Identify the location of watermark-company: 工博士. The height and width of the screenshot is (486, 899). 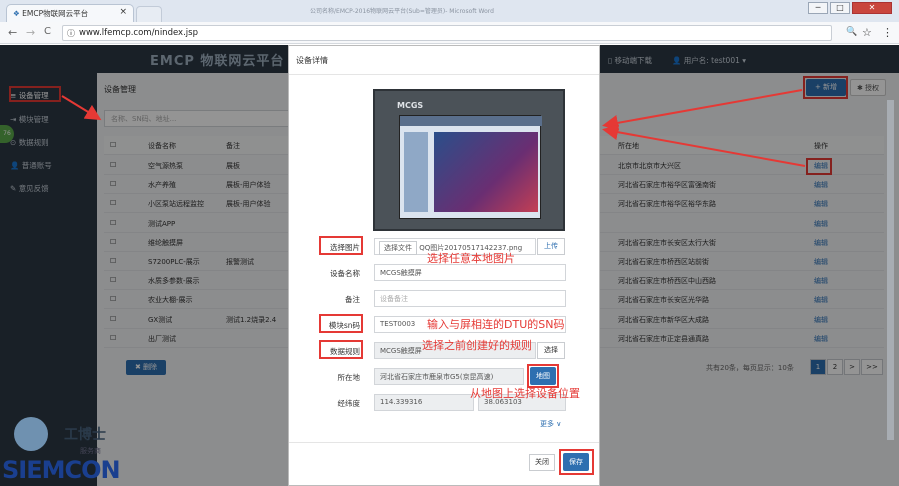
(85, 435).